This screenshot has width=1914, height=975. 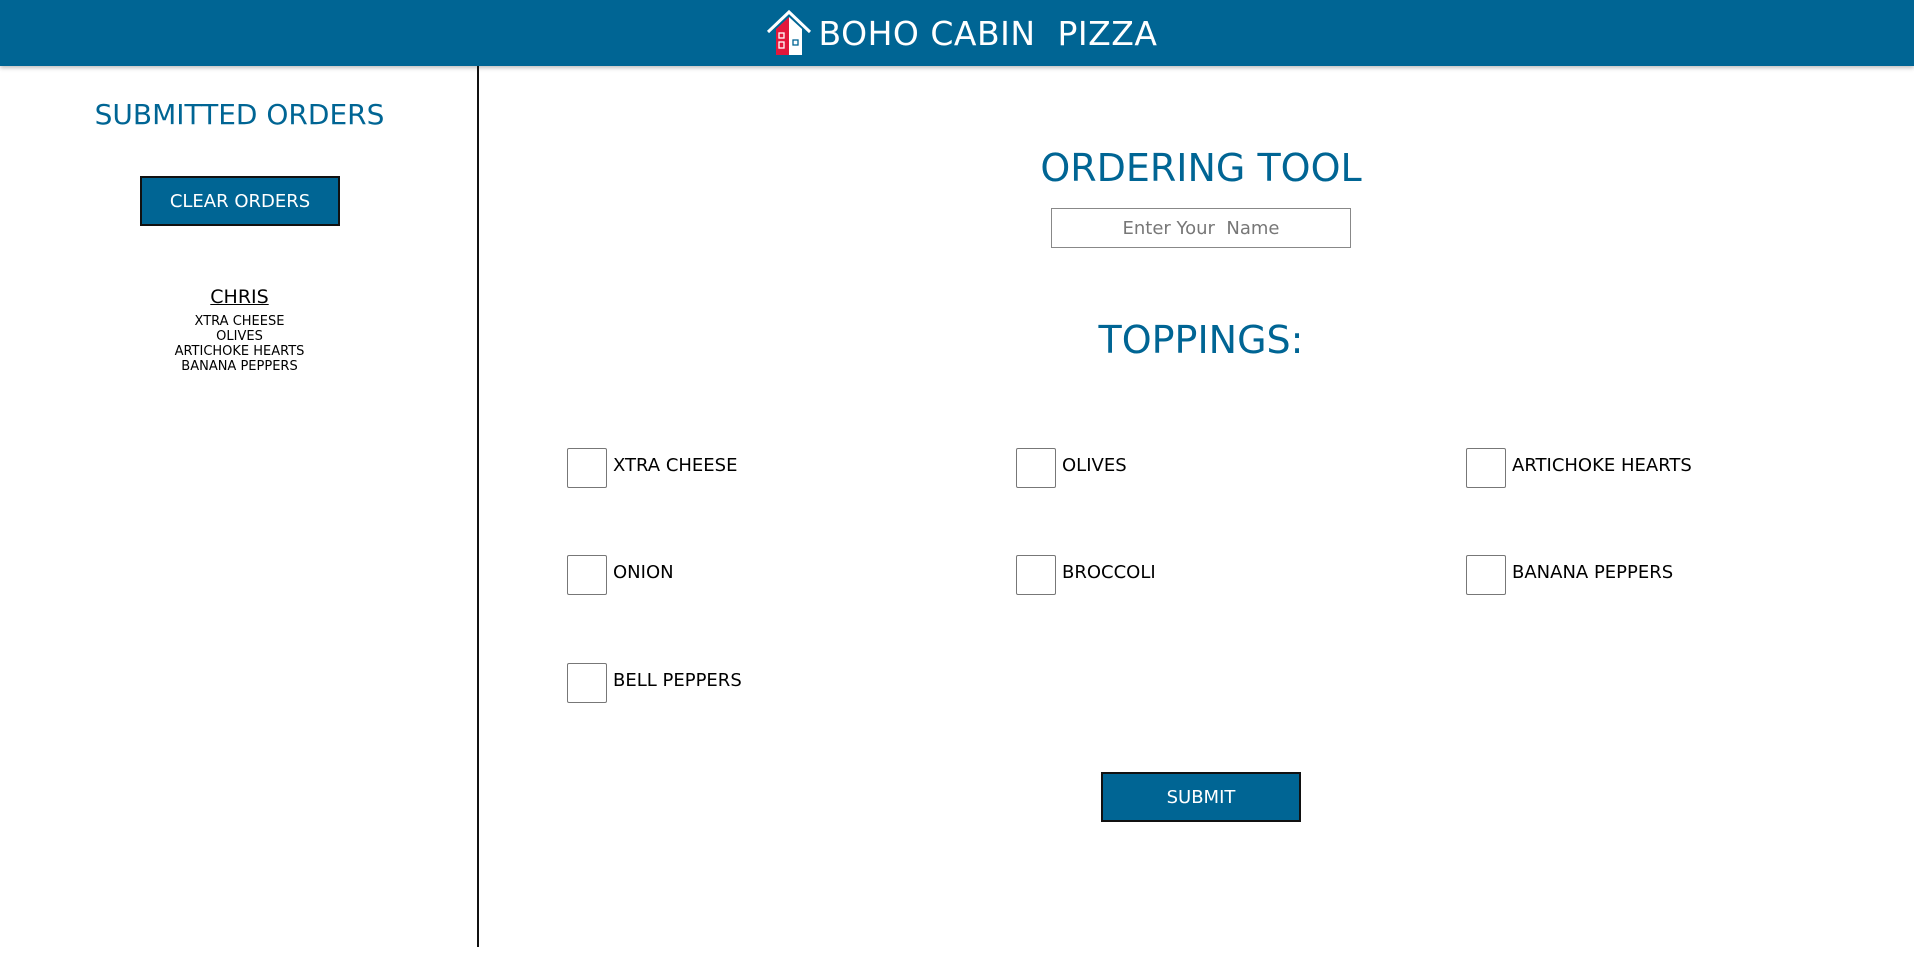 What do you see at coordinates (239, 321) in the screenshot?
I see `order-topping: XTRA CHEESE` at bounding box center [239, 321].